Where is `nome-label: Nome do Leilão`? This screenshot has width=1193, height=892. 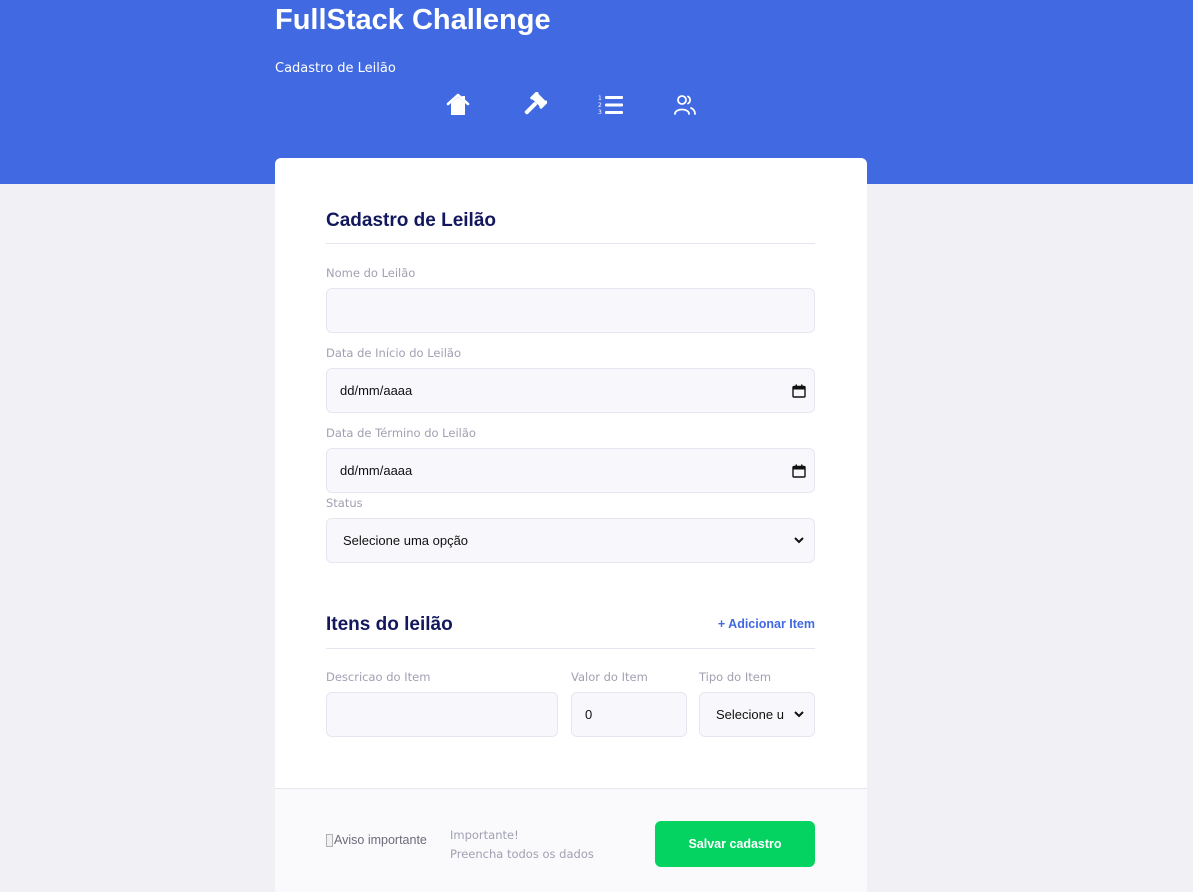 nome-label: Nome do Leilão is located at coordinates (371, 273).